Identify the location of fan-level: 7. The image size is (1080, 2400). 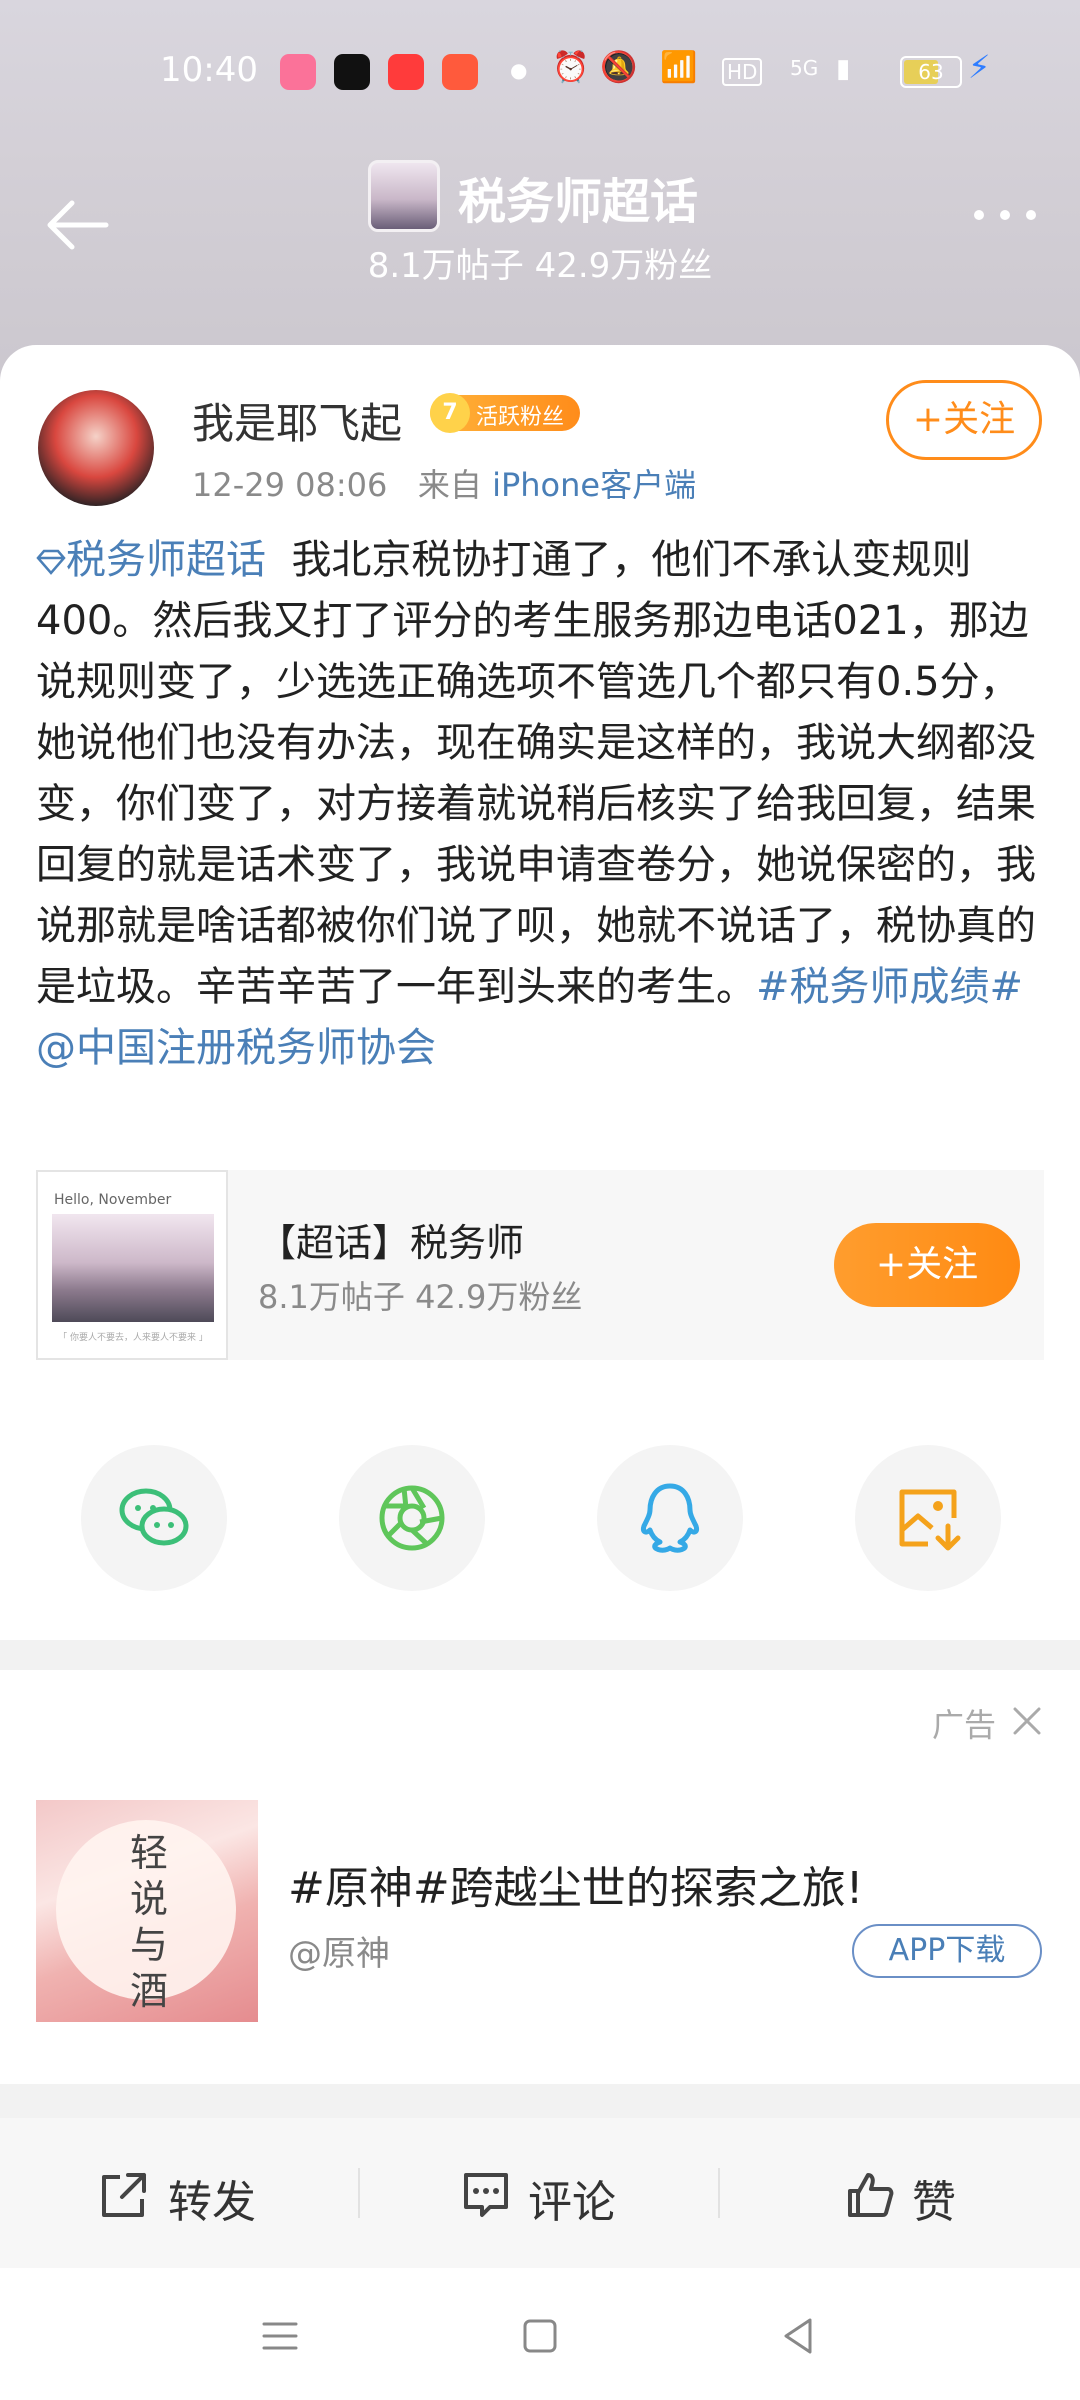
(450, 413).